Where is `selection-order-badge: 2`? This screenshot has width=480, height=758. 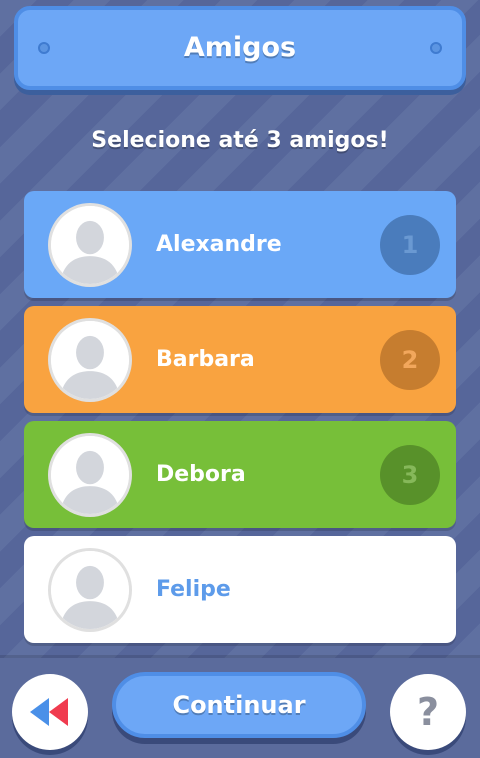 selection-order-badge: 2 is located at coordinates (410, 360).